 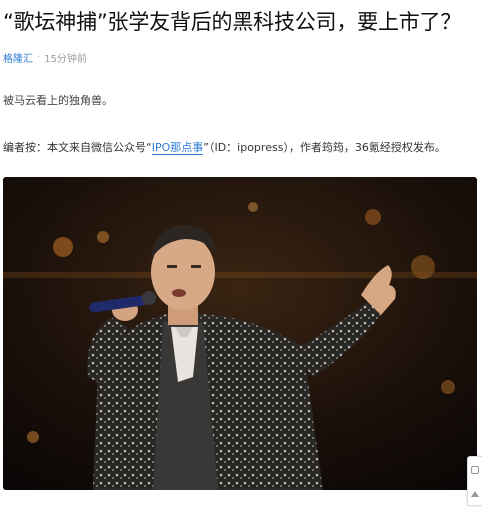 What do you see at coordinates (324, 147) in the screenshot?
I see `editor-note-suffix: ”（ID：ipopress），作者筠筠，36氪经授权发布。` at bounding box center [324, 147].